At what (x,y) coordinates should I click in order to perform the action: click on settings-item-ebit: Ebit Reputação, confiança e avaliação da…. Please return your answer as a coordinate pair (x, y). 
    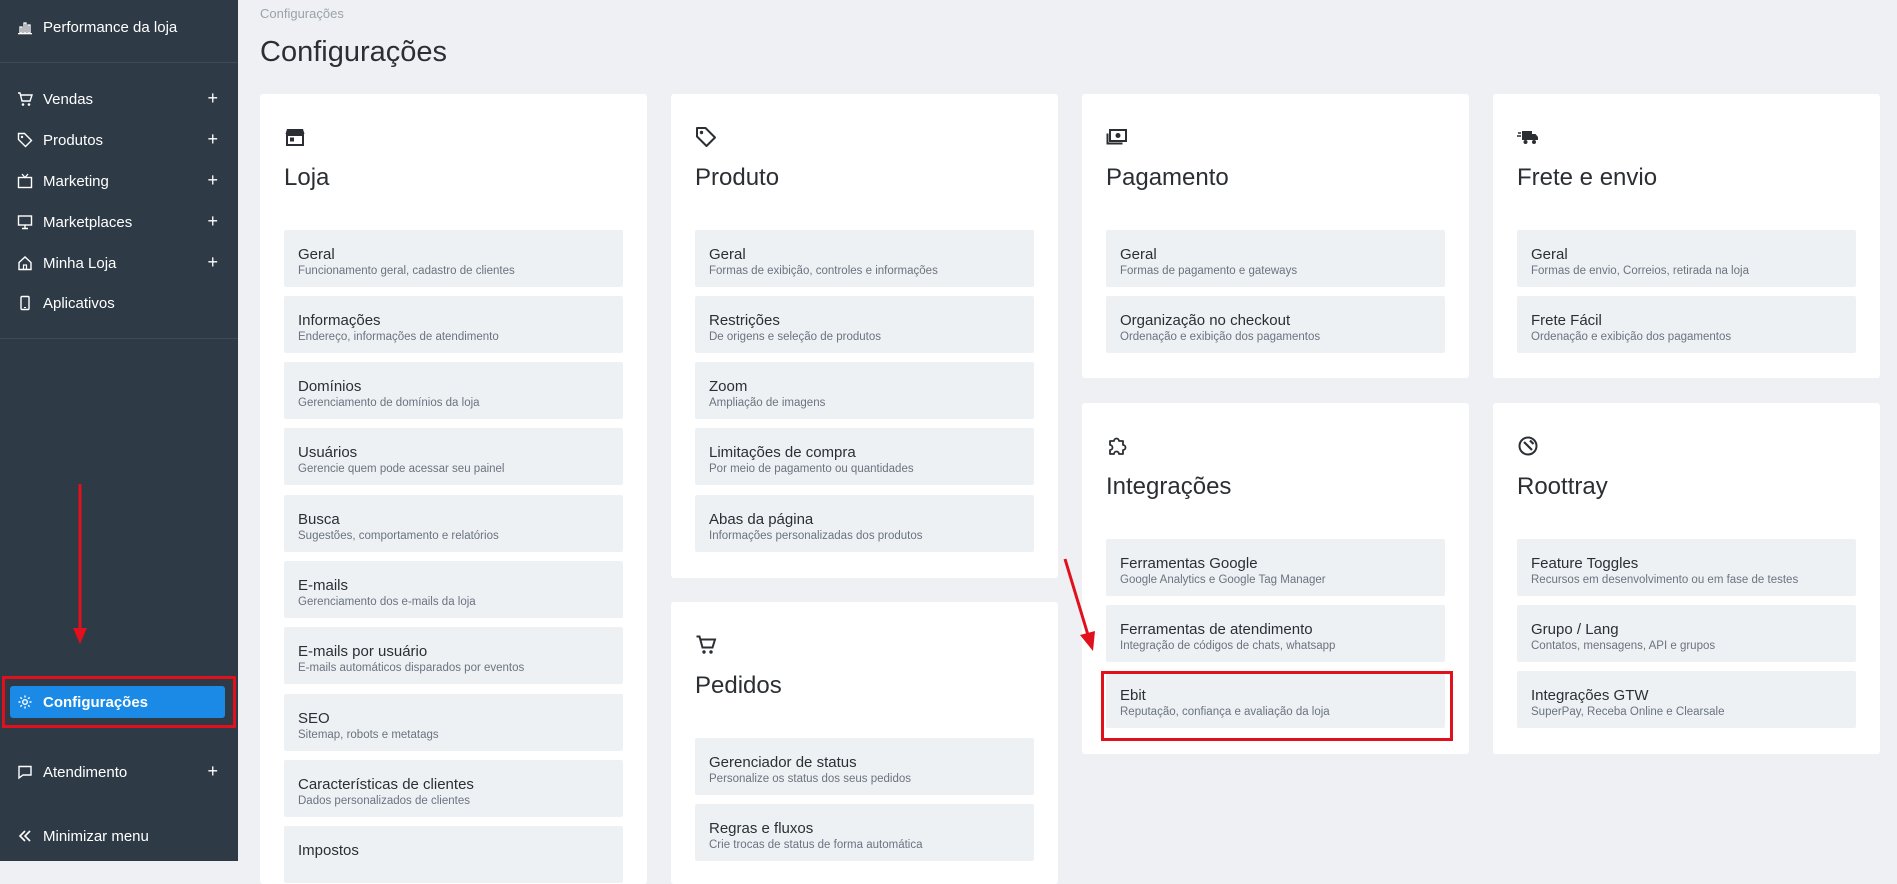
    Looking at the image, I should click on (1275, 699).